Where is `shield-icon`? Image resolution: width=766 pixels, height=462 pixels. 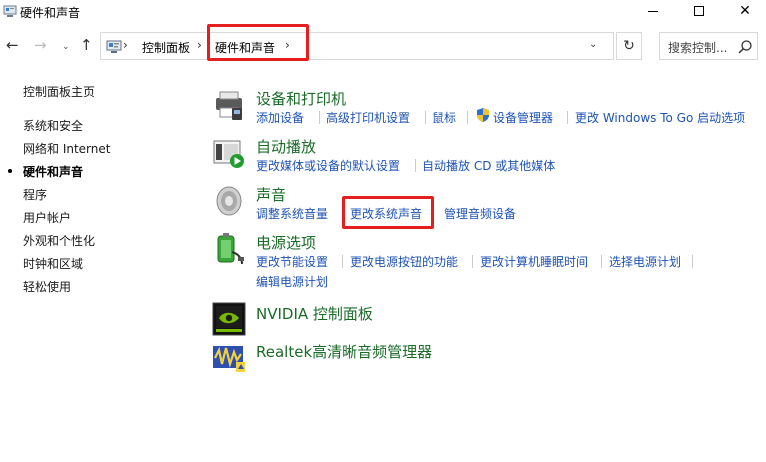
shield-icon is located at coordinates (483, 115).